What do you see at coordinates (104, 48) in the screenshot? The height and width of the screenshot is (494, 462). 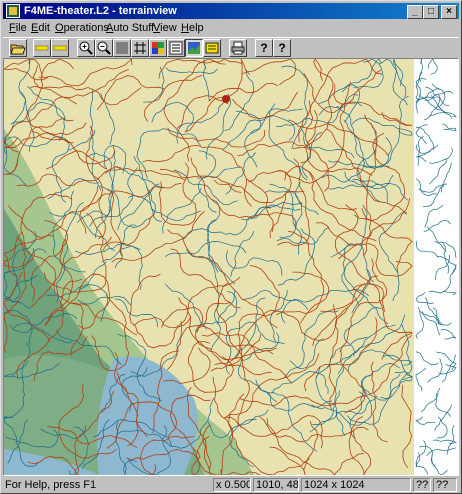 I see `zoom-out-icon` at bounding box center [104, 48].